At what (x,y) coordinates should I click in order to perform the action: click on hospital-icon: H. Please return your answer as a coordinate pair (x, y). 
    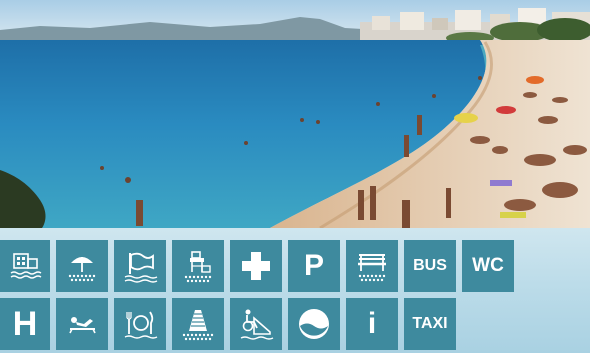
    Looking at the image, I should click on (25, 323).